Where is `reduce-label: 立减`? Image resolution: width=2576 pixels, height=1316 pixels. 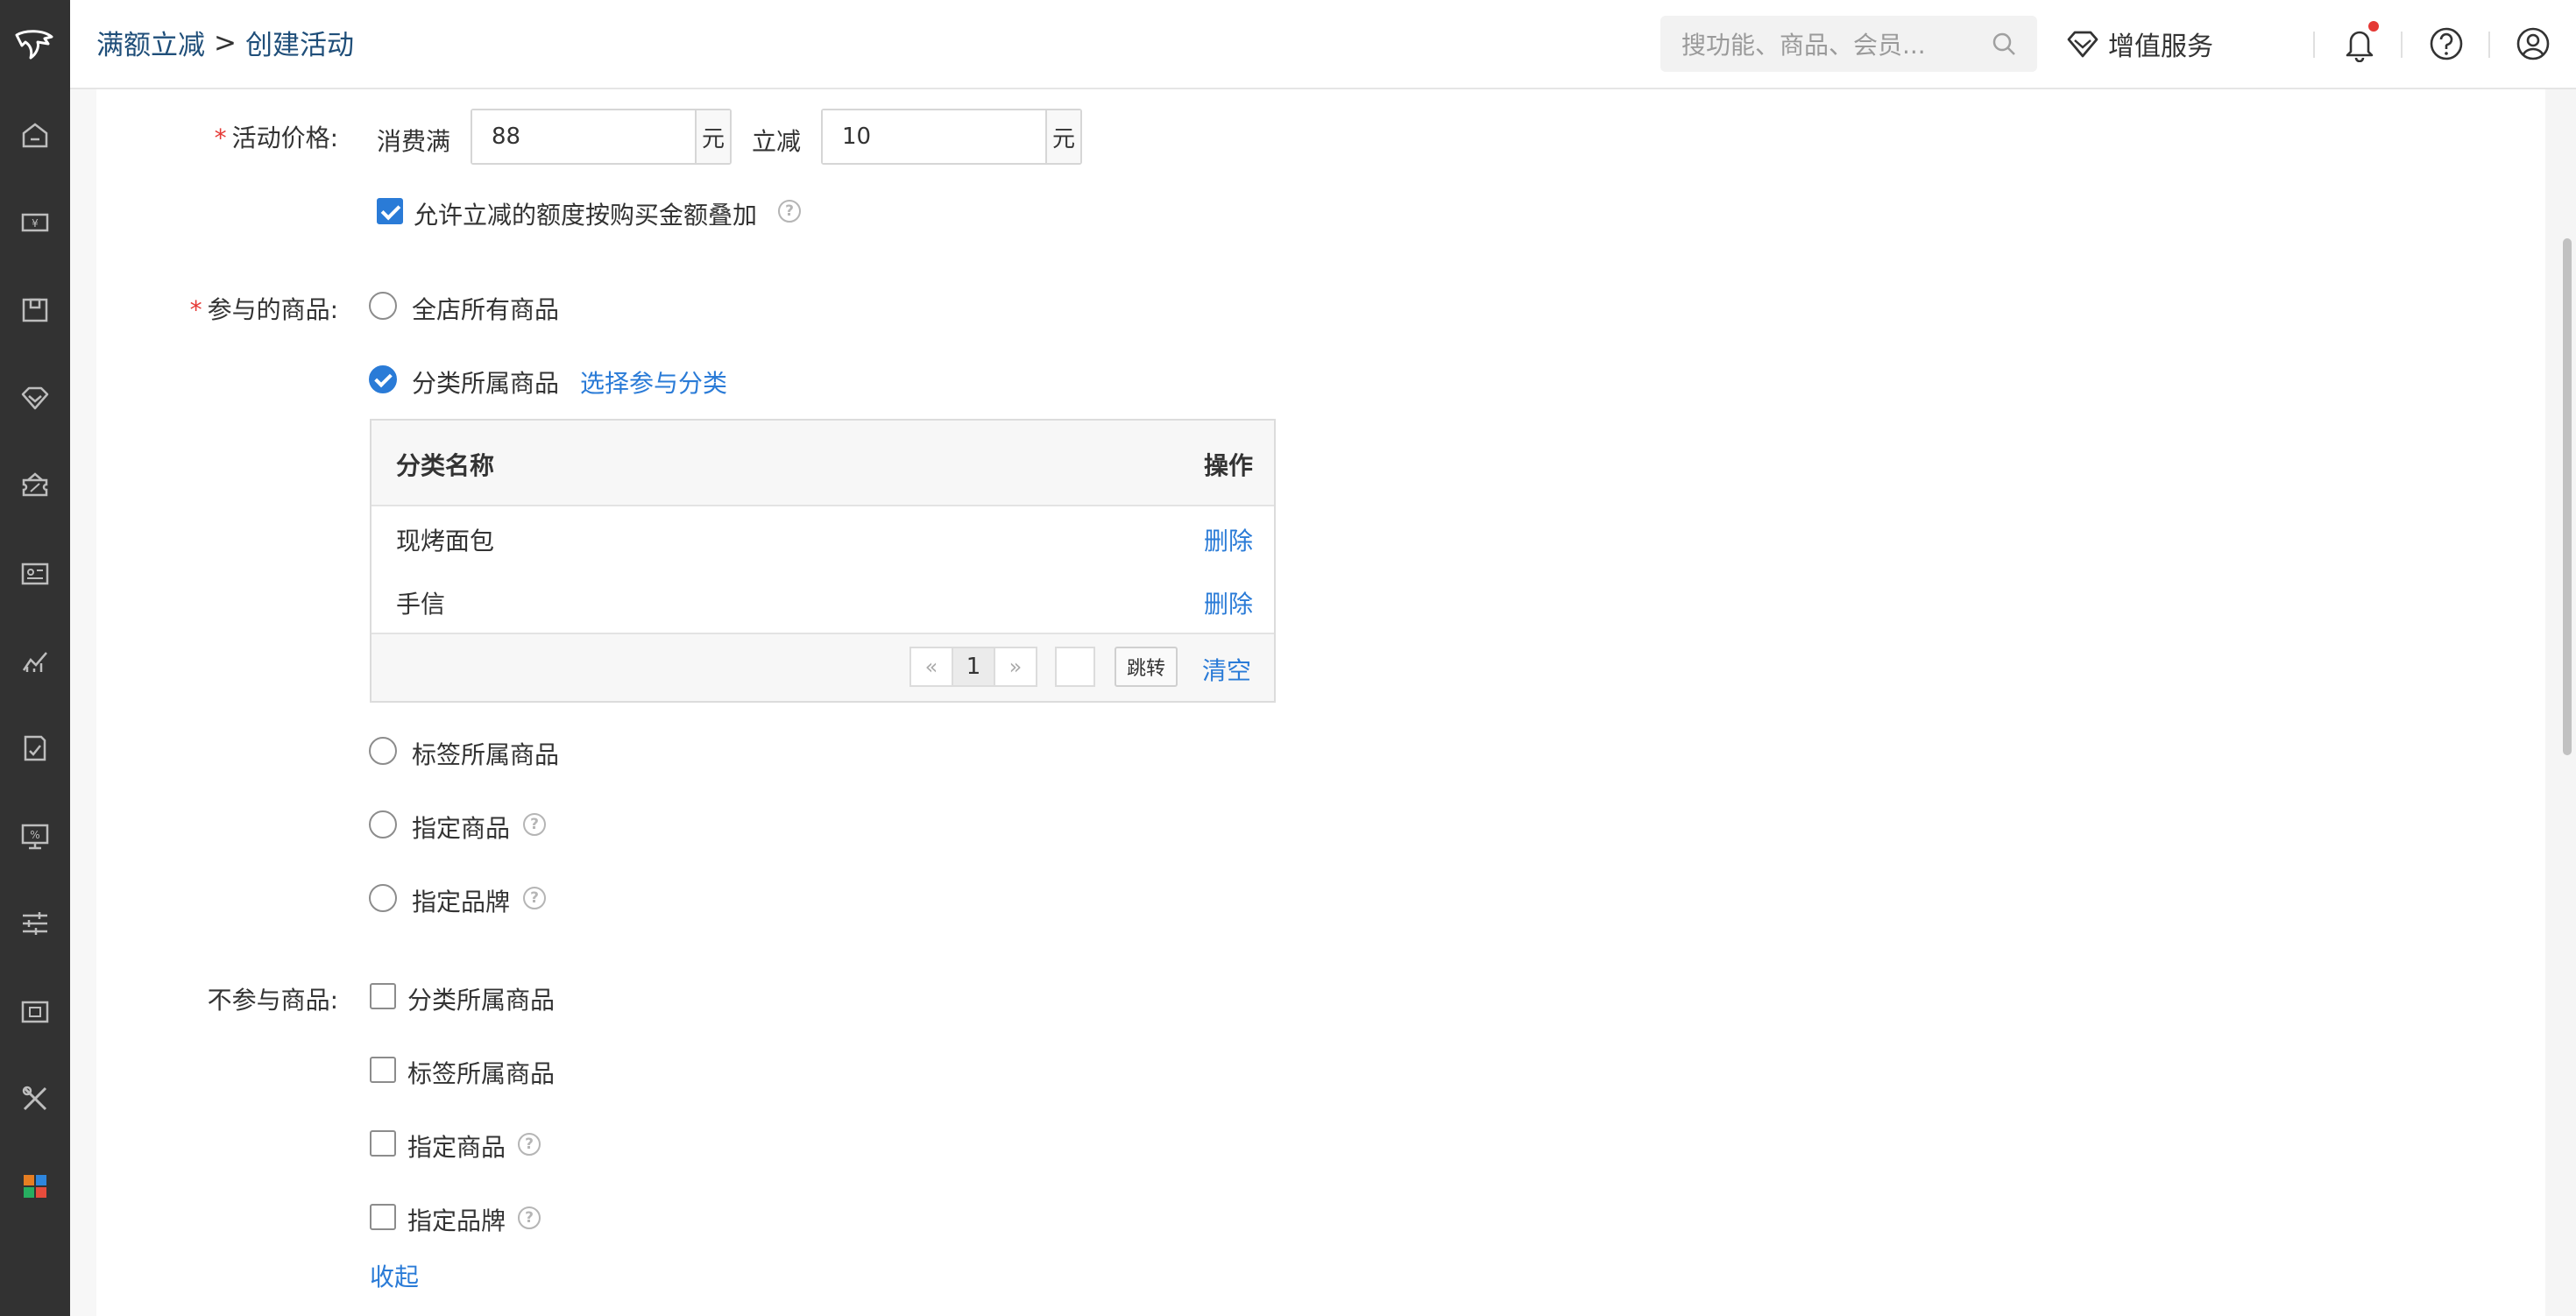
reduce-label: 立减 is located at coordinates (777, 141).